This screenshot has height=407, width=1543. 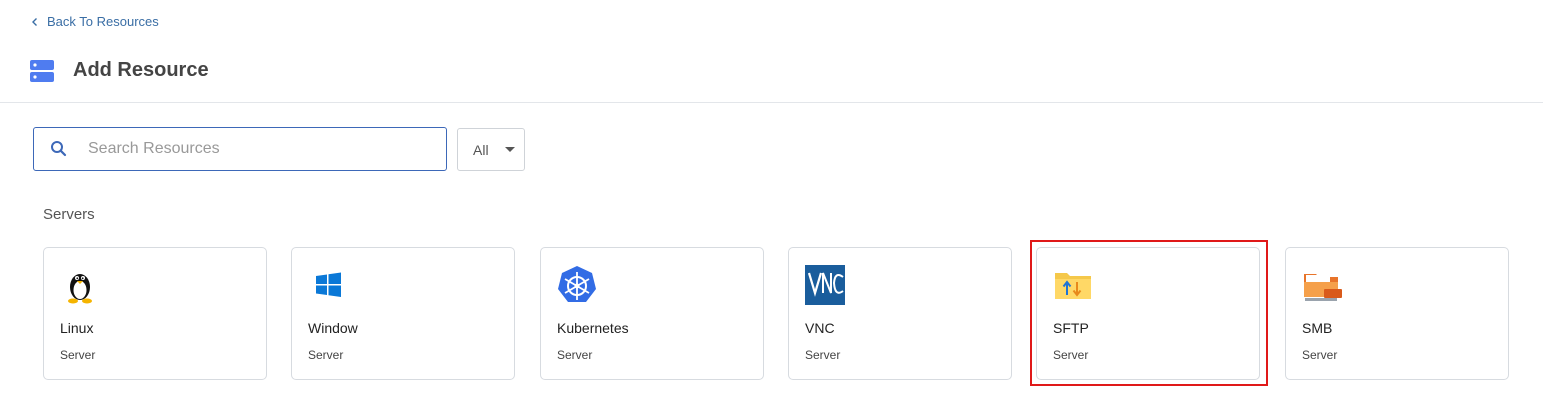 What do you see at coordinates (577, 284) in the screenshot?
I see `kubernetes-logo-icon` at bounding box center [577, 284].